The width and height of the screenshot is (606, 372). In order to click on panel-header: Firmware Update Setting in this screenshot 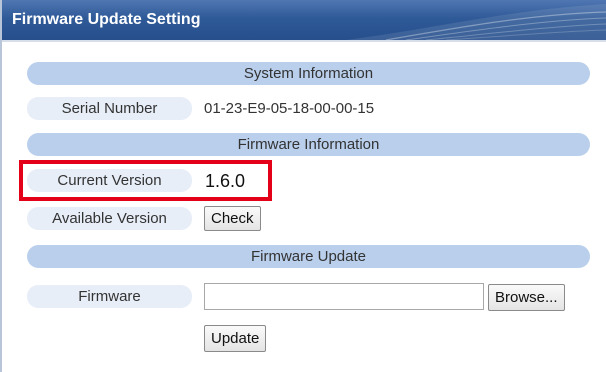, I will do `click(304, 20)`.